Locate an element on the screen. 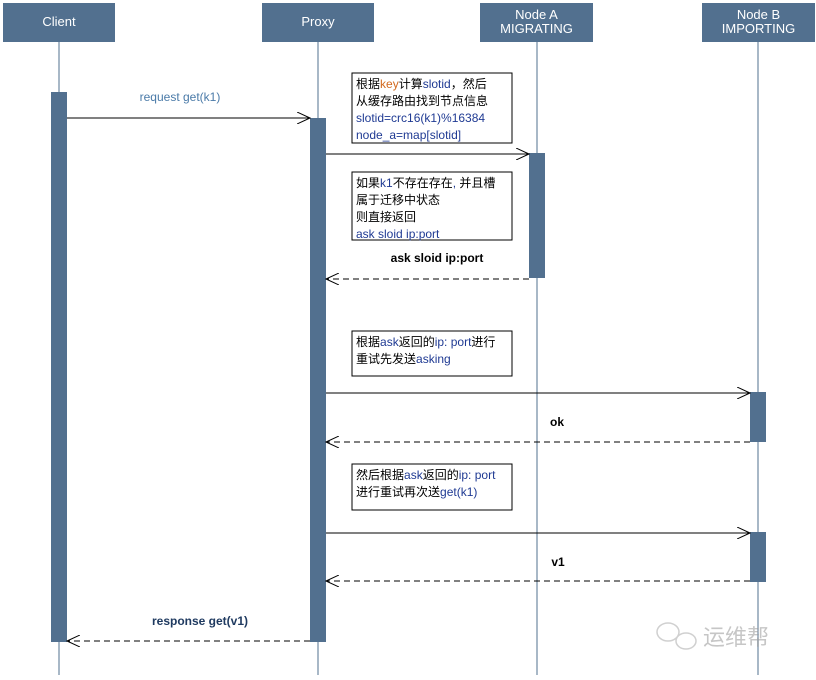 This screenshot has height=680, width=816. node-a-title: MIGRATING is located at coordinates (536, 28).